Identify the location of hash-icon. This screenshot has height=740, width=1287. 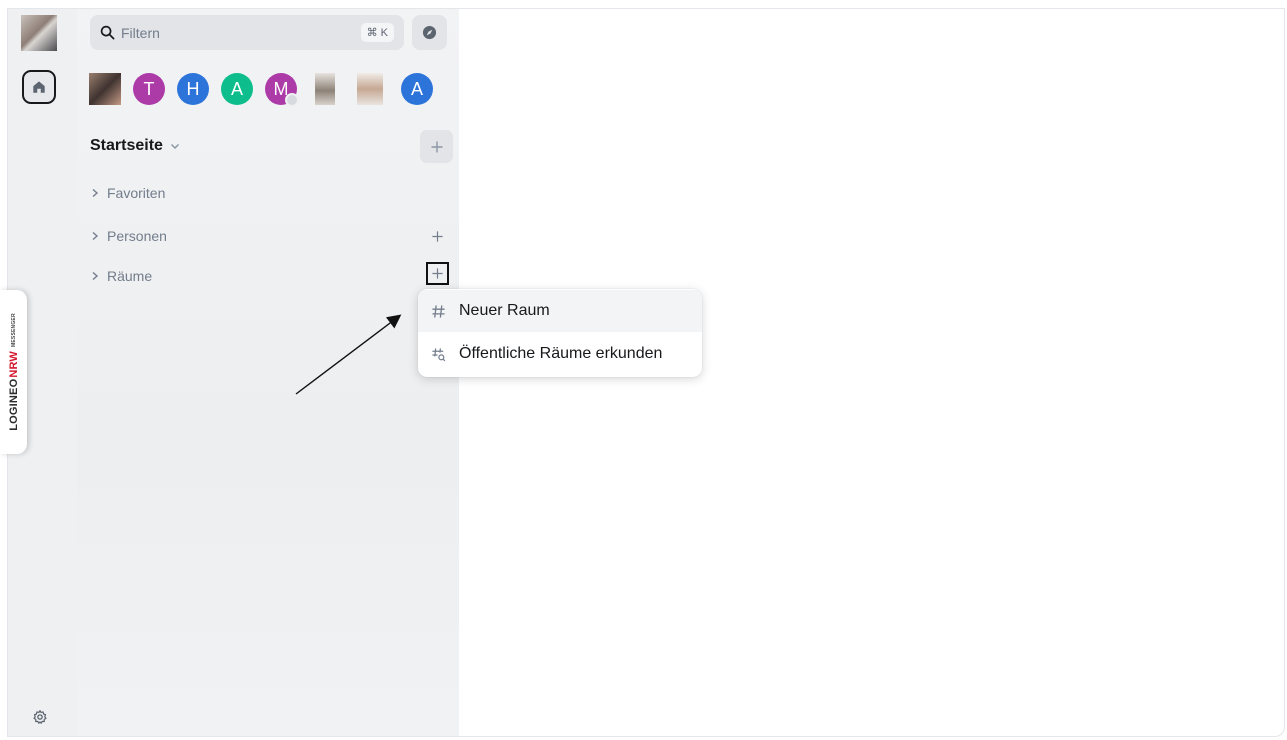
(438, 311).